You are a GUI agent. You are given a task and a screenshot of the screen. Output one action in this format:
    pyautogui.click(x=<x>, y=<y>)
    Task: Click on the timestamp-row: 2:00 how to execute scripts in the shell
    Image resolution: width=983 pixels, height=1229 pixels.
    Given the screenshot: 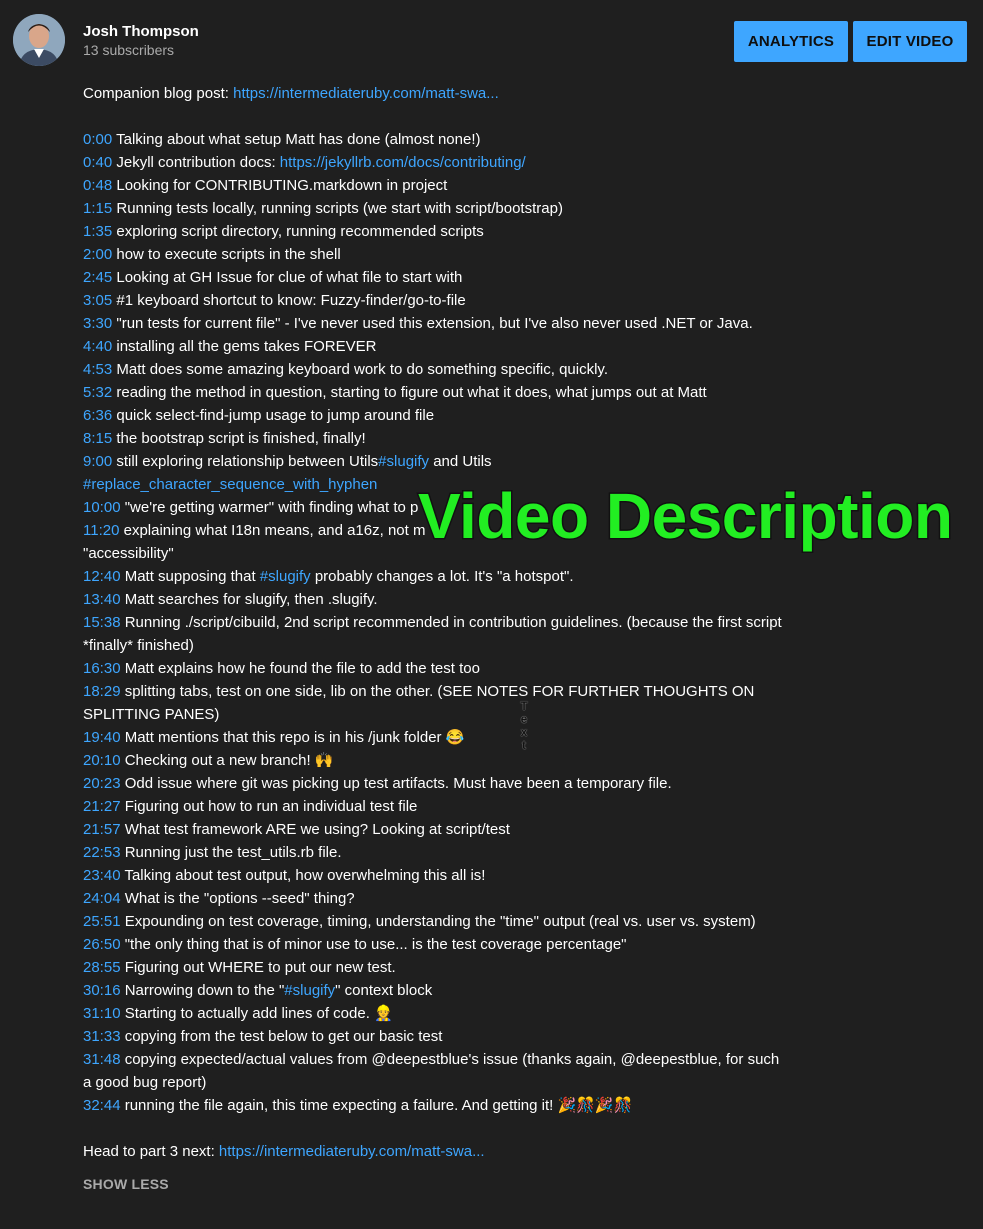 What is the action you would take?
    pyautogui.click(x=433, y=254)
    